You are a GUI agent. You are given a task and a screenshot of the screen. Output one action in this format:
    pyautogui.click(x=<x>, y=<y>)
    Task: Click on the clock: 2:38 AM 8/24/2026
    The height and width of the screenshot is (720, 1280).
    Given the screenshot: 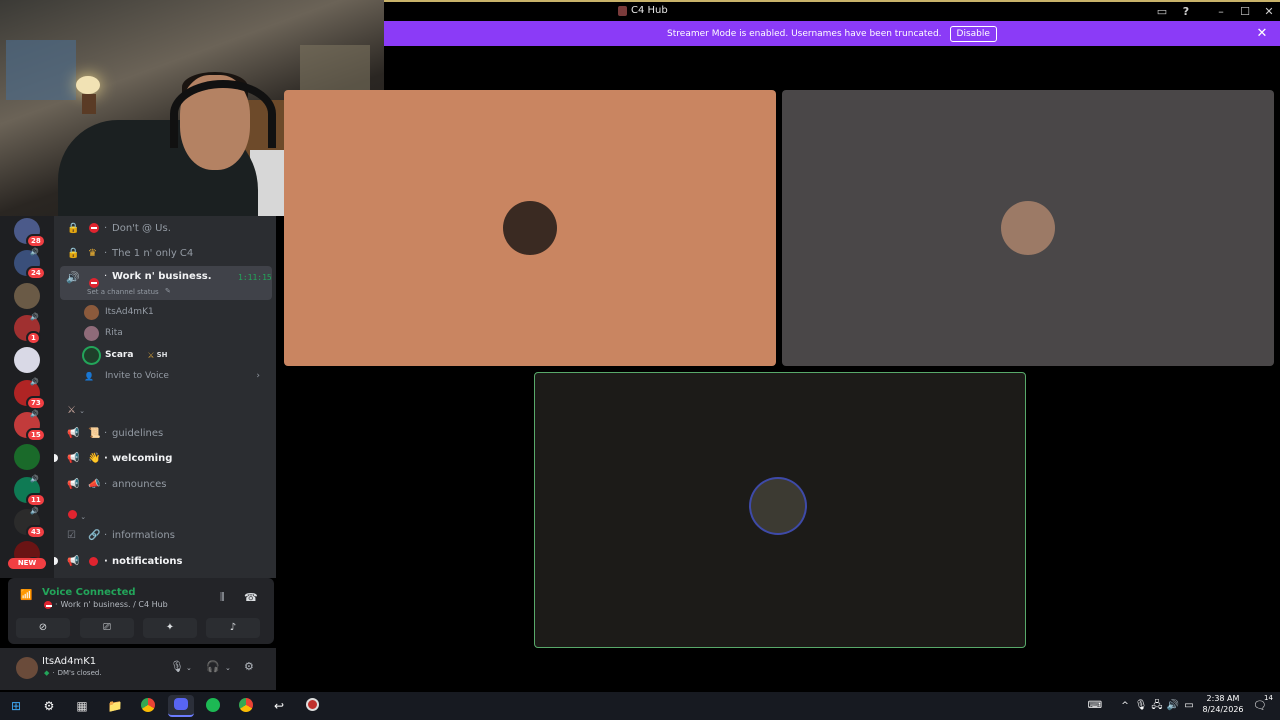 What is the action you would take?
    pyautogui.click(x=1223, y=704)
    